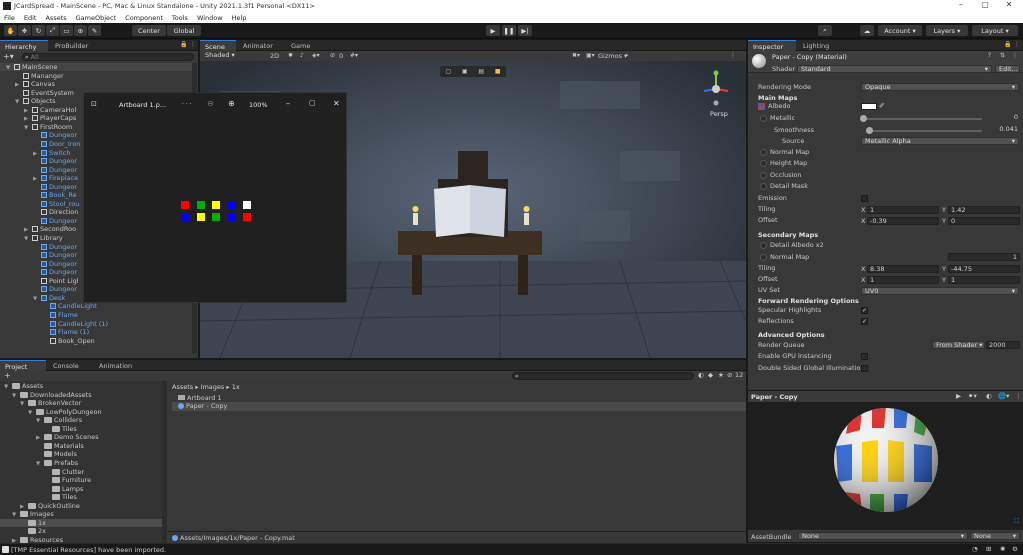  I want to click on offset-x-field: -0.39, so click(903, 221).